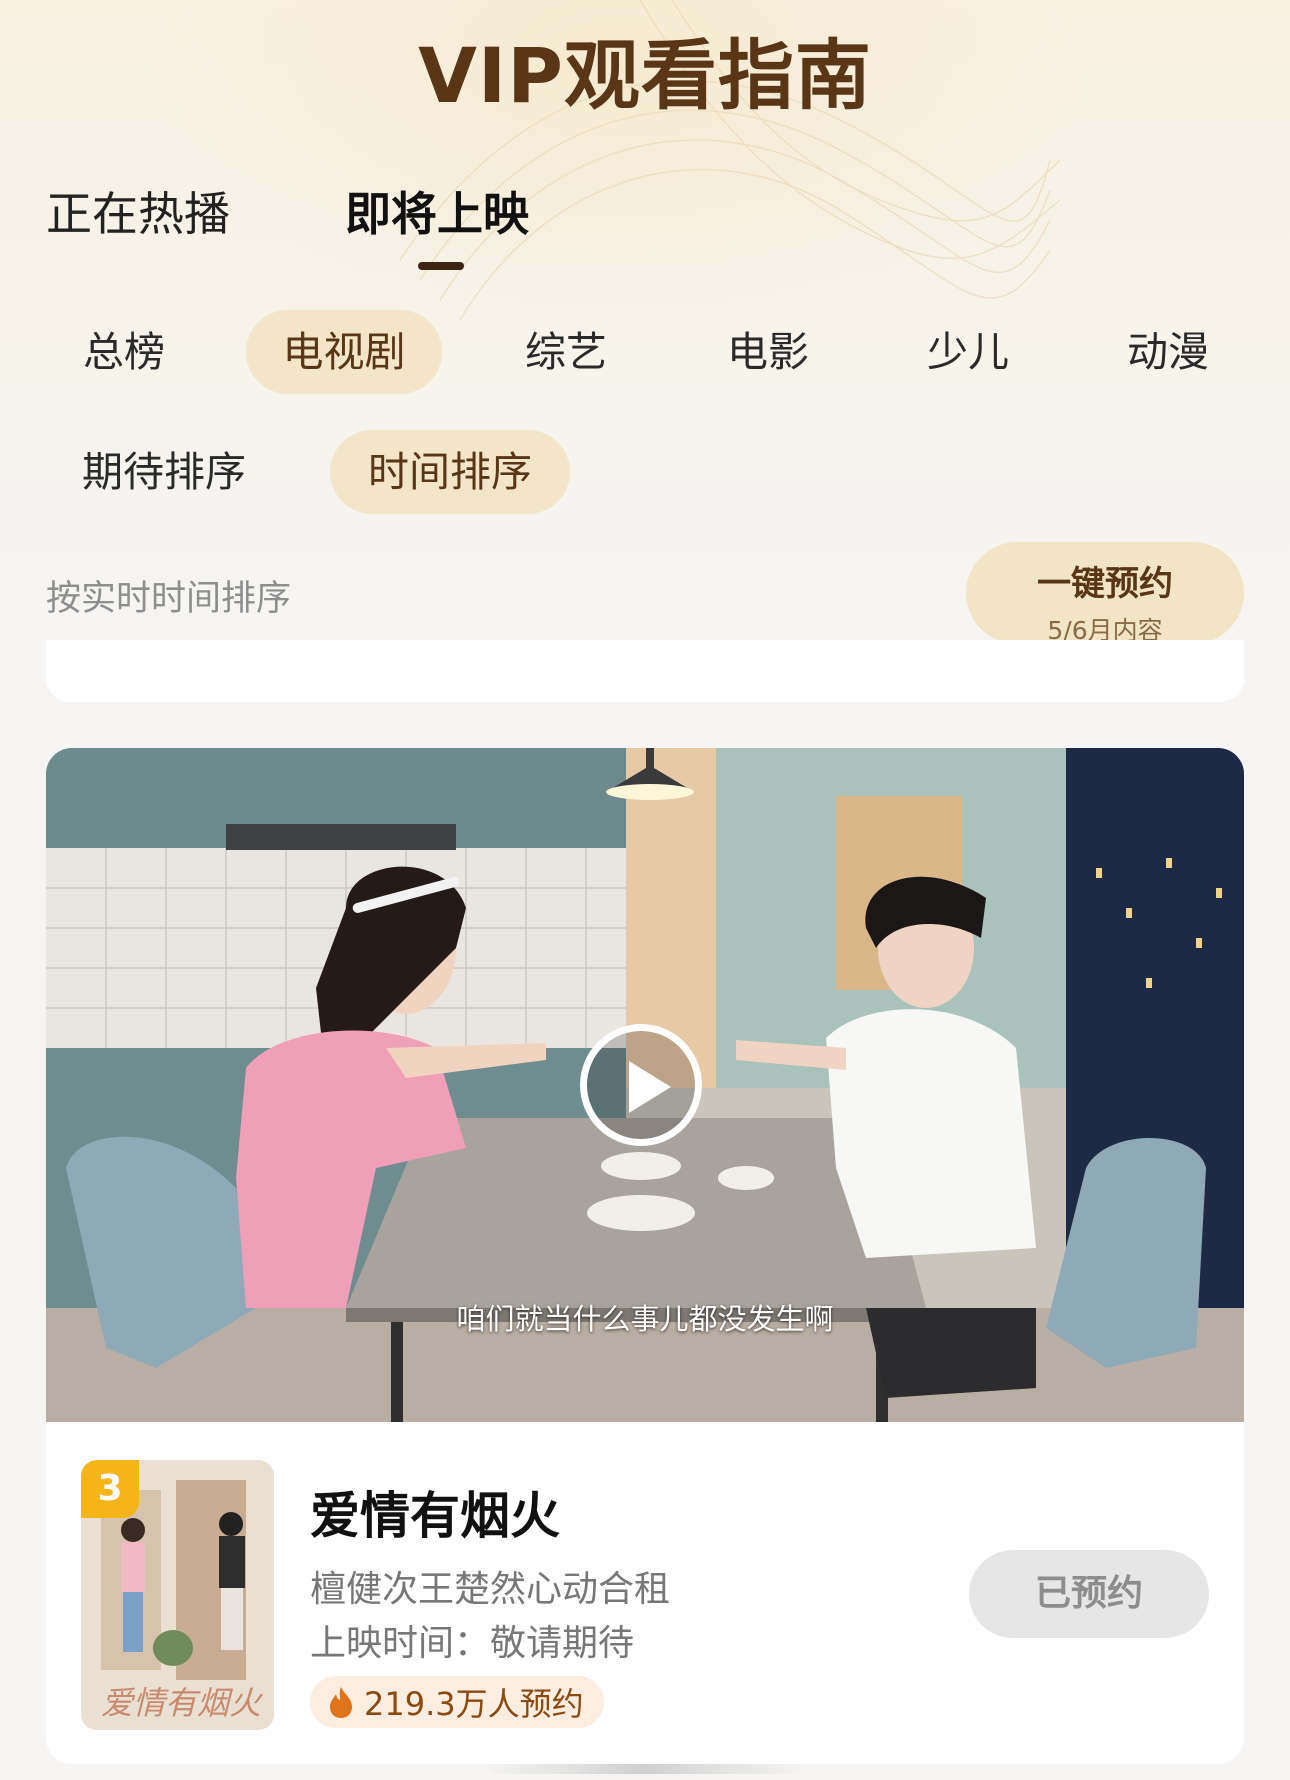  What do you see at coordinates (181, 1703) in the screenshot?
I see `poster-title: 爱情有烟火` at bounding box center [181, 1703].